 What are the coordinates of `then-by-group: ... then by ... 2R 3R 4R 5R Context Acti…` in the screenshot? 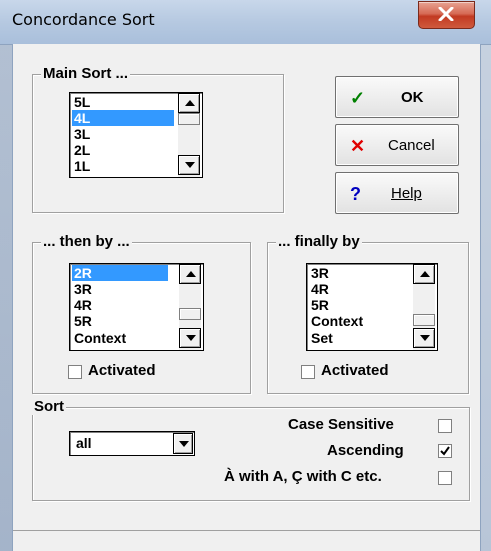 It's located at (141, 313).